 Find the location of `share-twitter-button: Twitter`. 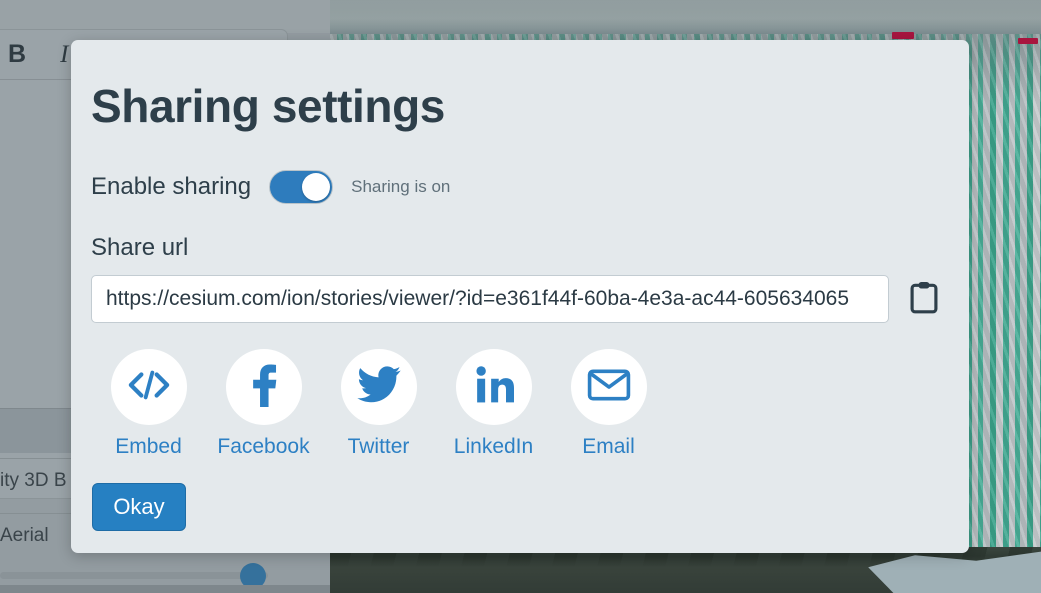

share-twitter-button: Twitter is located at coordinates (378, 404).